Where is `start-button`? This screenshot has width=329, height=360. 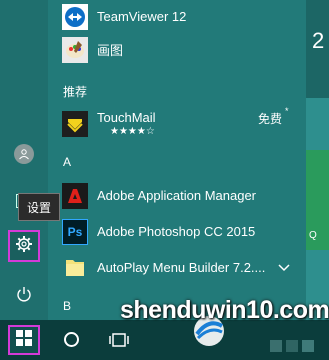
start-button is located at coordinates (24, 340).